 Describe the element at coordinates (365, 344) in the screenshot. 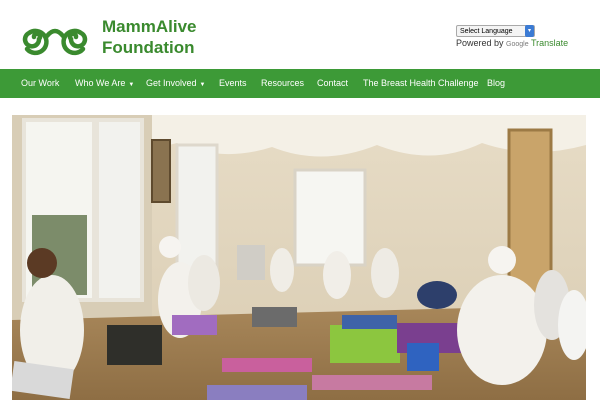

I see `mat-green` at that location.